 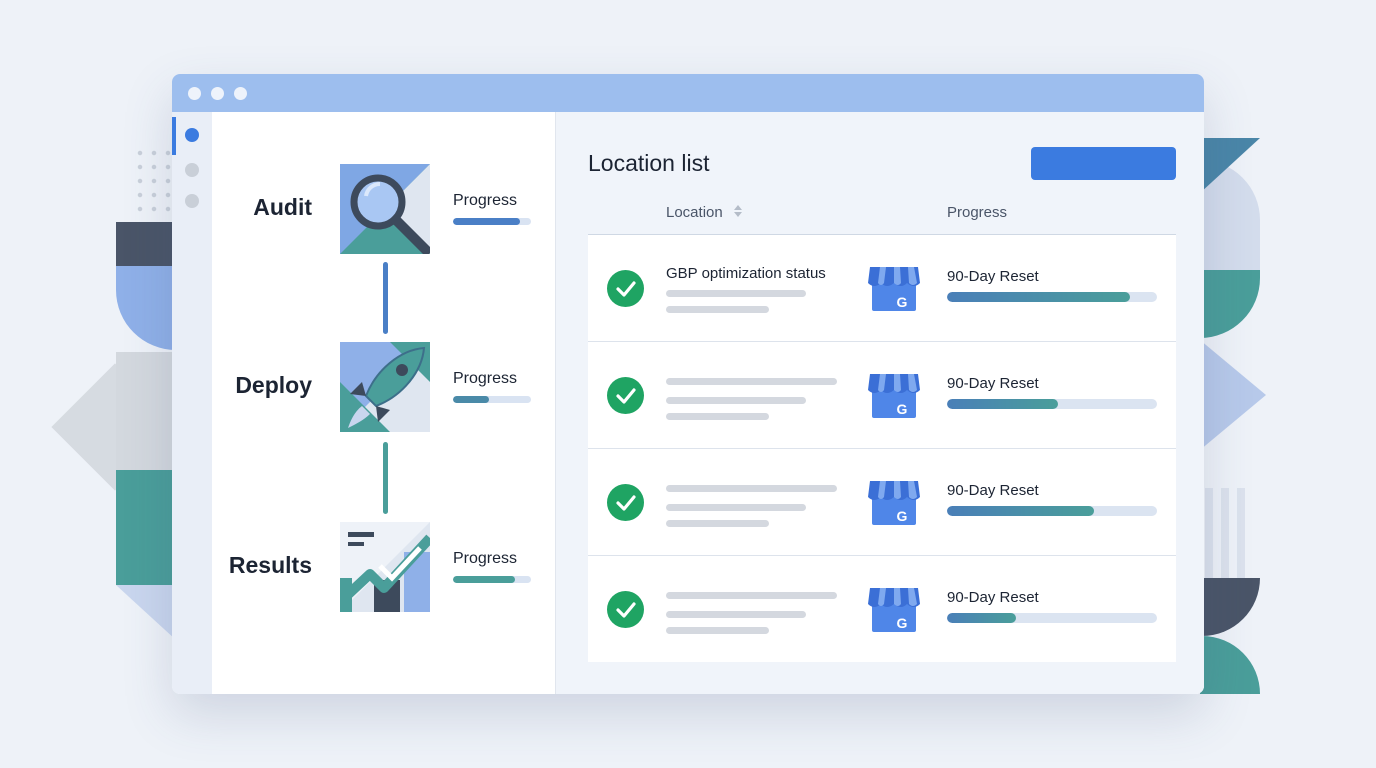 I want to click on step-audit: Audit Progress, so click(x=384, y=210).